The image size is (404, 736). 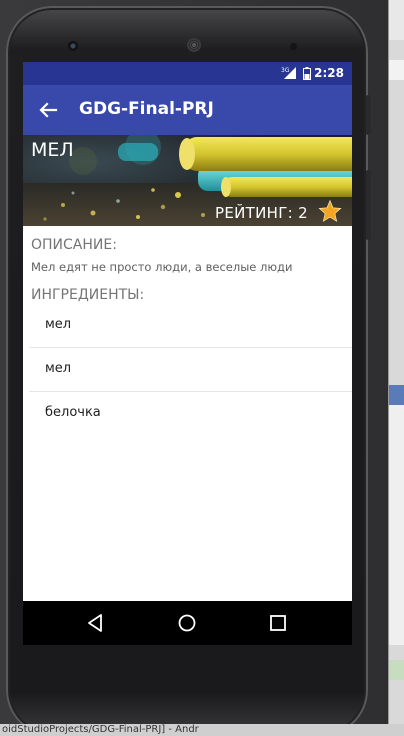 What do you see at coordinates (187, 180) in the screenshot?
I see `recipe-hero-image: МЕЛ РЕЙТИНГ: 2` at bounding box center [187, 180].